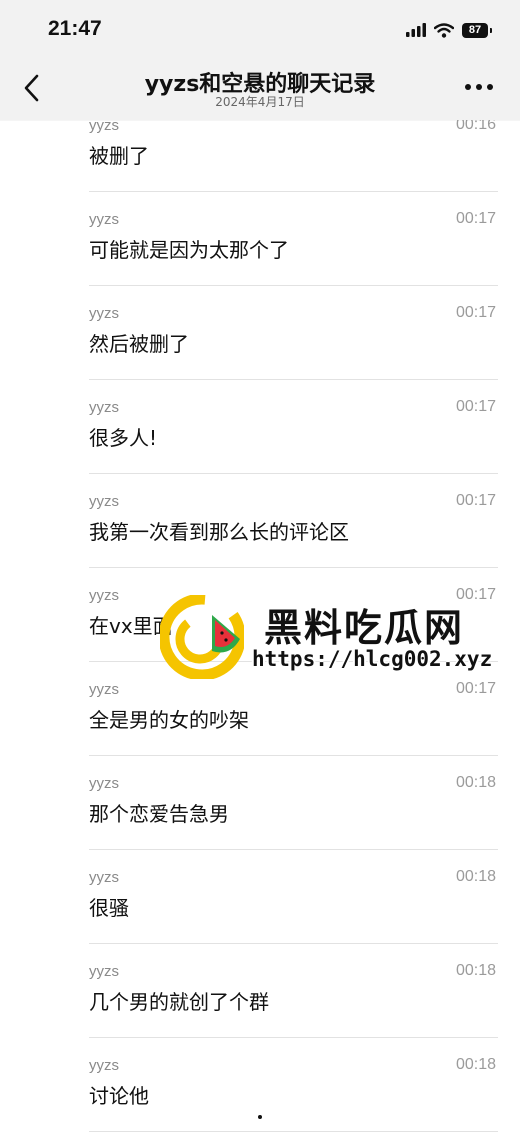 The image size is (520, 1132). What do you see at coordinates (260, 333) in the screenshot?
I see `message-row: yyzs 00:17 然后被删了` at bounding box center [260, 333].